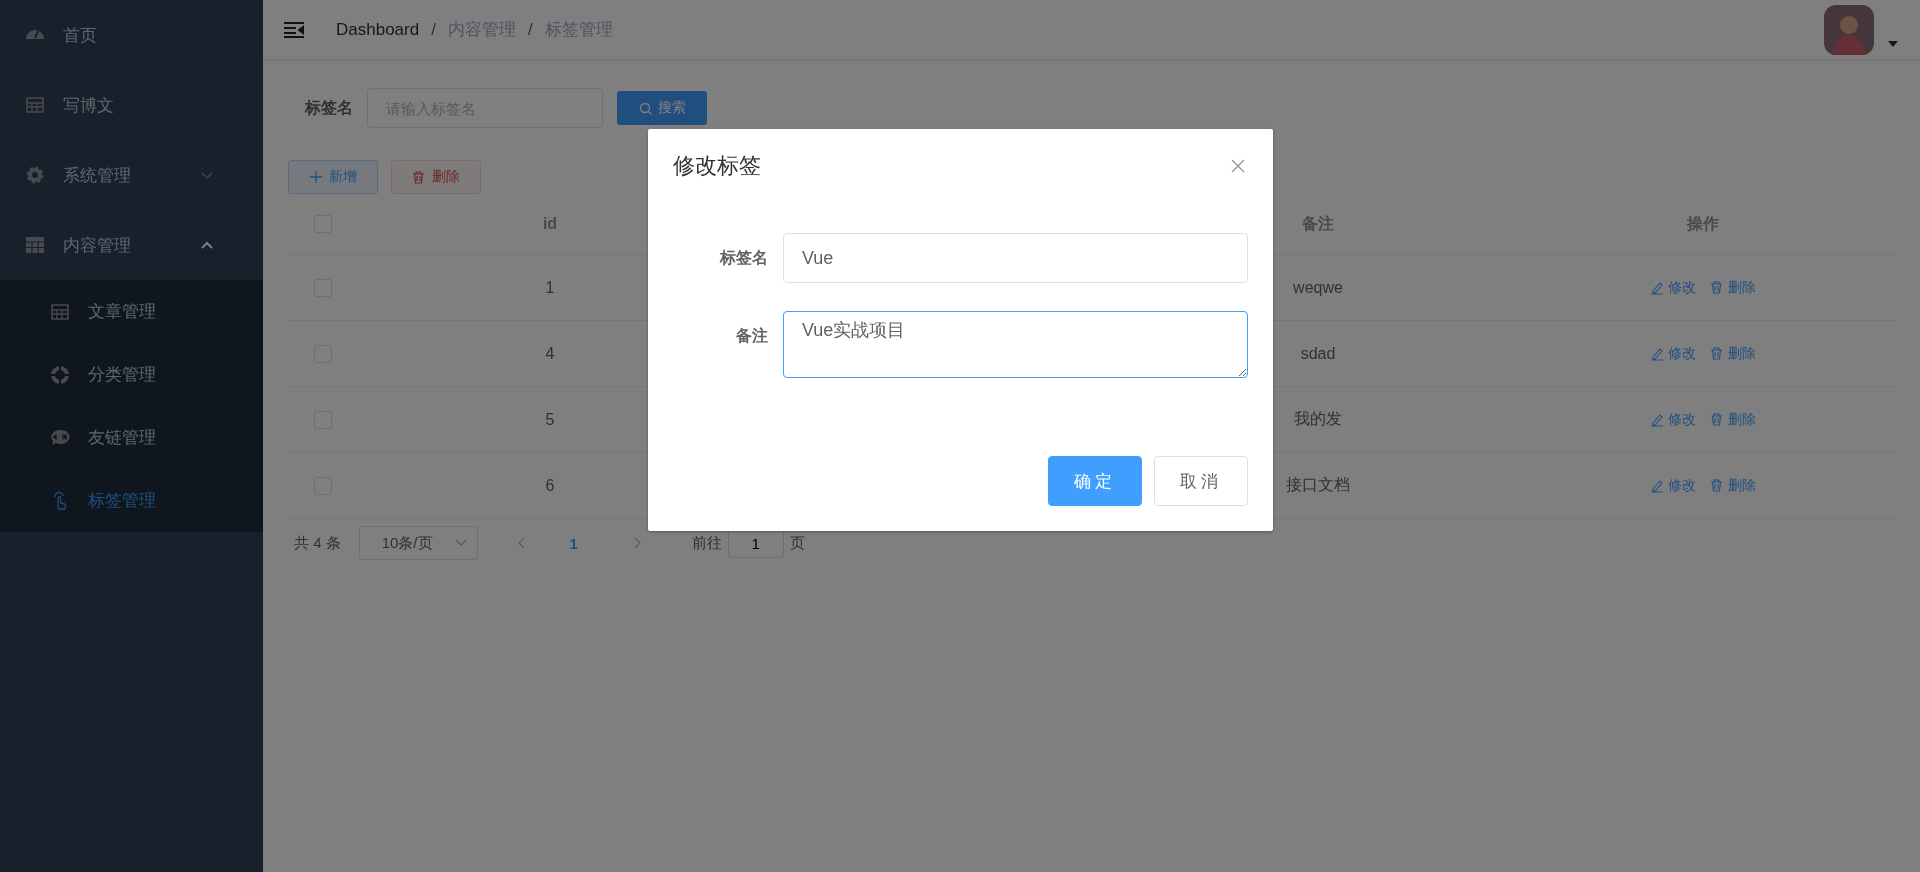 The height and width of the screenshot is (872, 1920). What do you see at coordinates (1318, 419) in the screenshot?
I see `table-cell-text: 我的发` at bounding box center [1318, 419].